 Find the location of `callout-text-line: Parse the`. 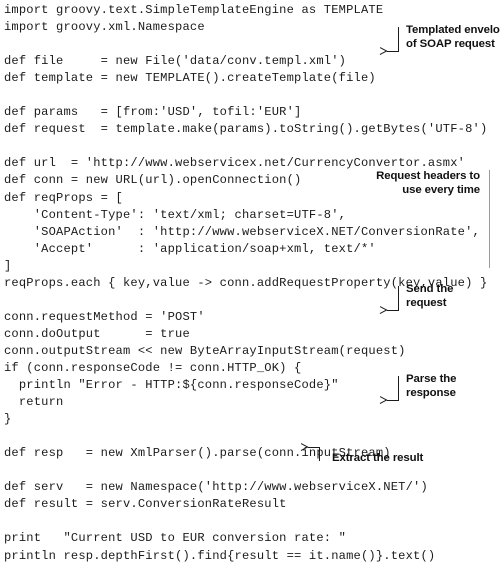

callout-text-line: Parse the is located at coordinates (431, 379).